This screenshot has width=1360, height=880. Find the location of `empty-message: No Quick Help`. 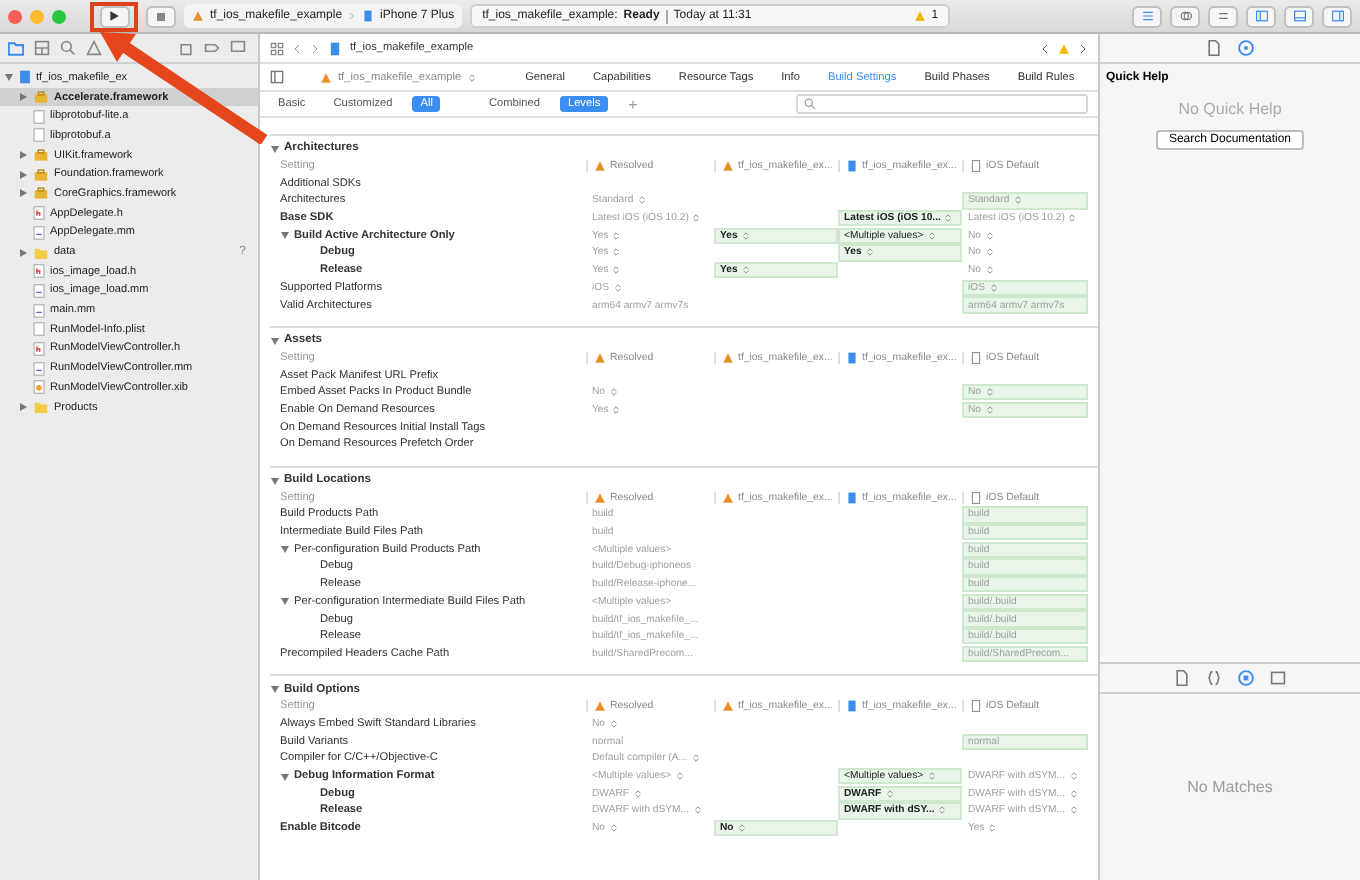

empty-message: No Quick Help is located at coordinates (1230, 109).